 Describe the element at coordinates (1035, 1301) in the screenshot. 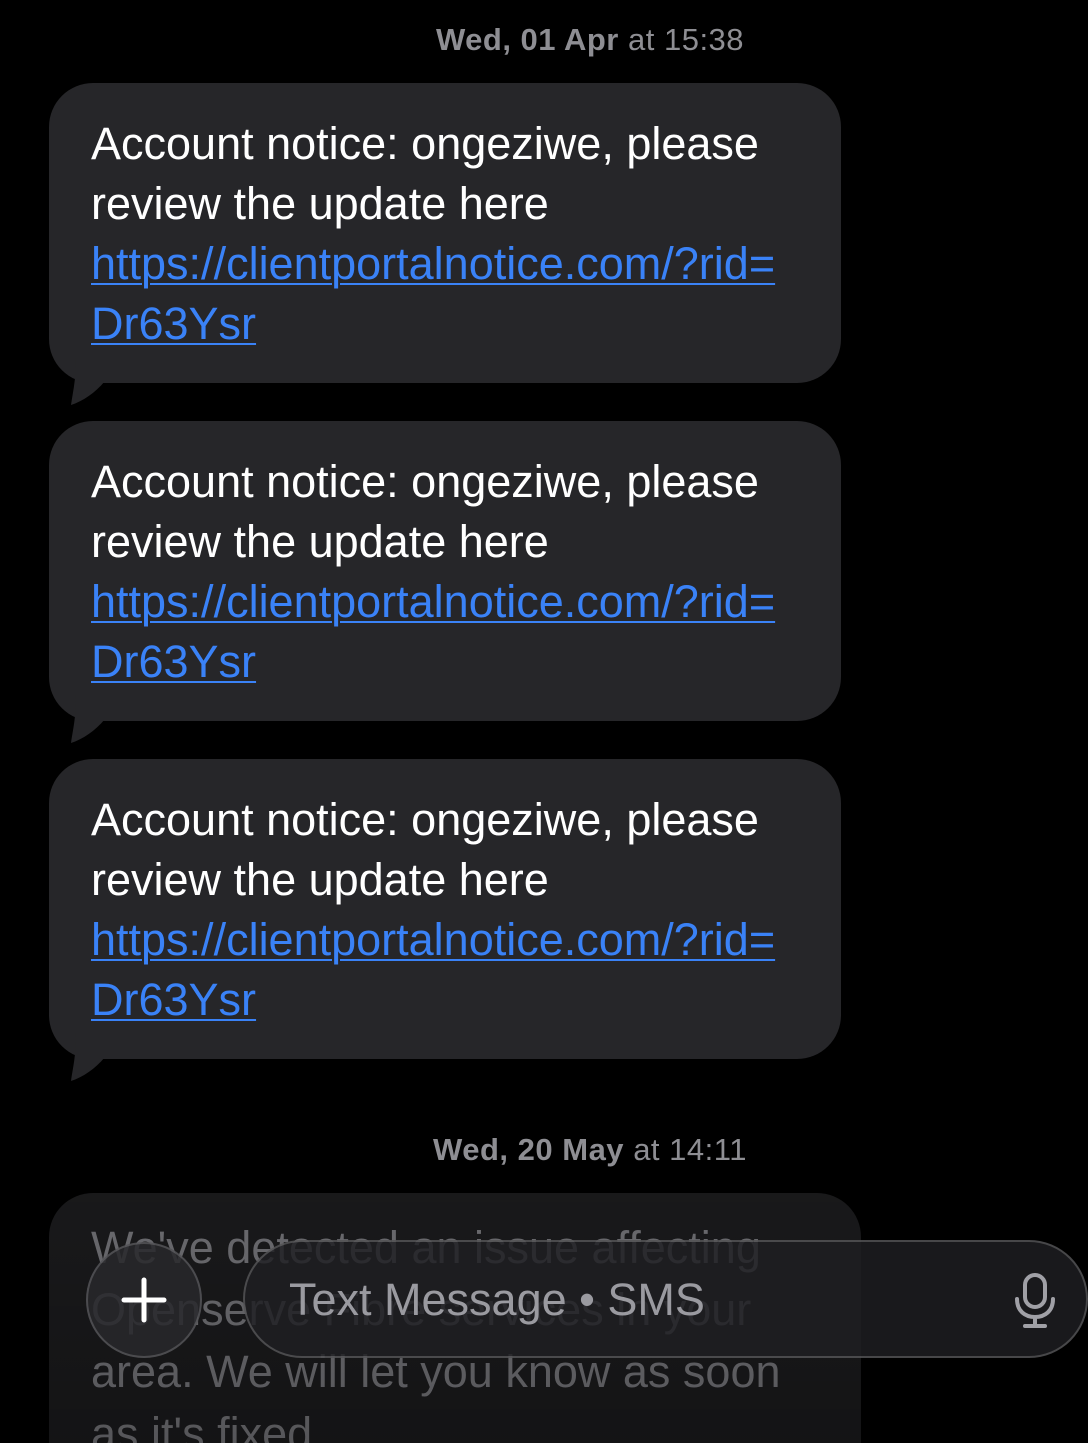

I see `microphone-icon` at that location.